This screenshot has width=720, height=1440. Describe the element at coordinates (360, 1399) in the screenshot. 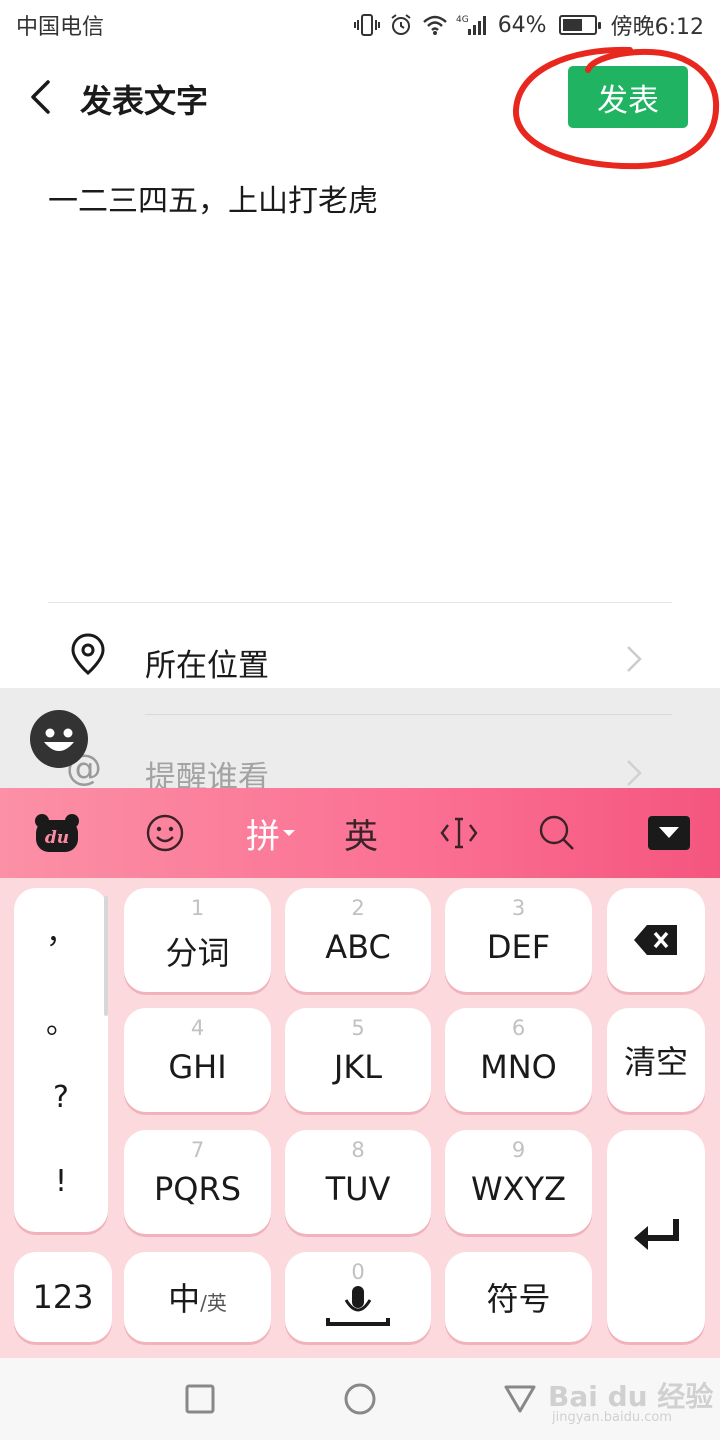

I see `home-icon` at that location.